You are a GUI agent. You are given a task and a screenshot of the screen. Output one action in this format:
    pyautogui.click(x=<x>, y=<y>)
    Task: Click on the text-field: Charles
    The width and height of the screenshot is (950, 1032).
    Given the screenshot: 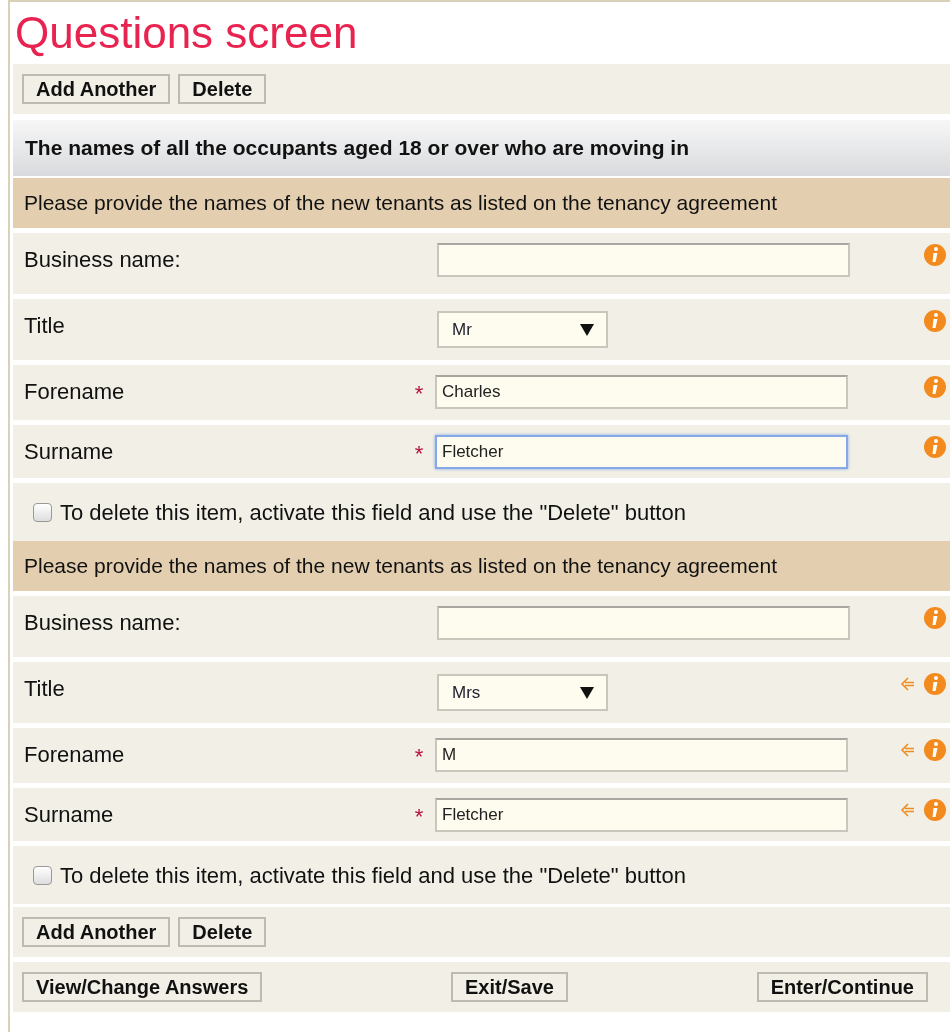 What is the action you would take?
    pyautogui.click(x=641, y=392)
    